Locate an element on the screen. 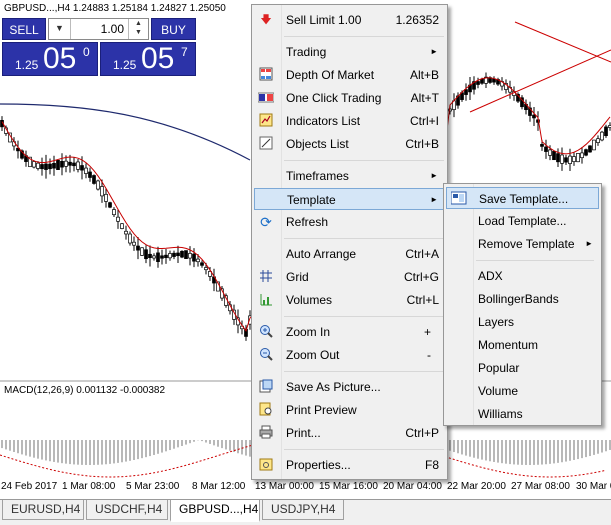  buy-button: BUY is located at coordinates (173, 29).